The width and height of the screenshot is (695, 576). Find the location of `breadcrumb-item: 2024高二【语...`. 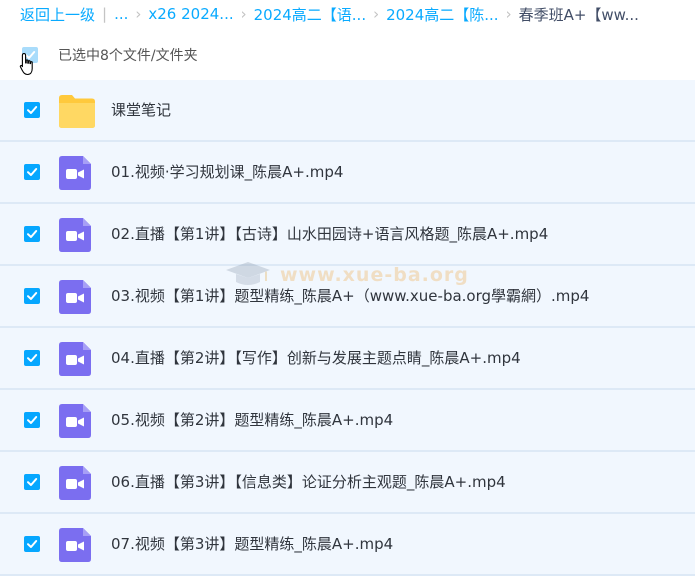

breadcrumb-item: 2024高二【语... is located at coordinates (310, 14).